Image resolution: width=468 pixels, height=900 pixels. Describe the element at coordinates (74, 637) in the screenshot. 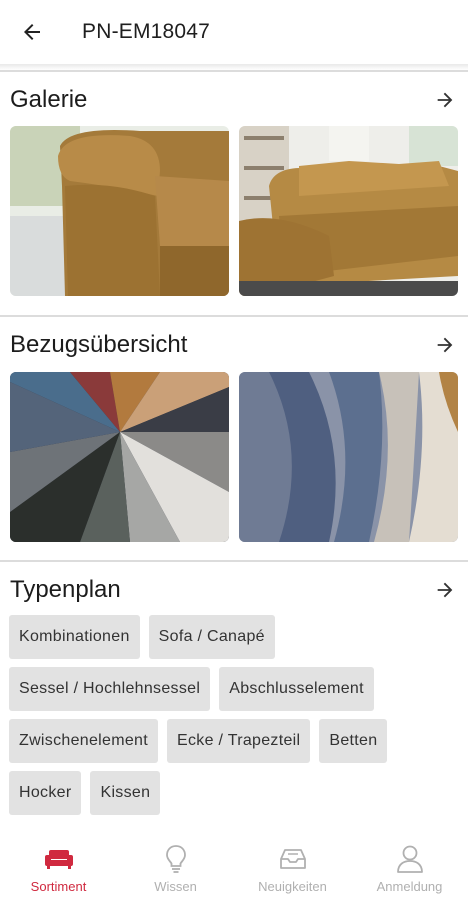

I see `chip-kombinationen: Kombinationen` at that location.